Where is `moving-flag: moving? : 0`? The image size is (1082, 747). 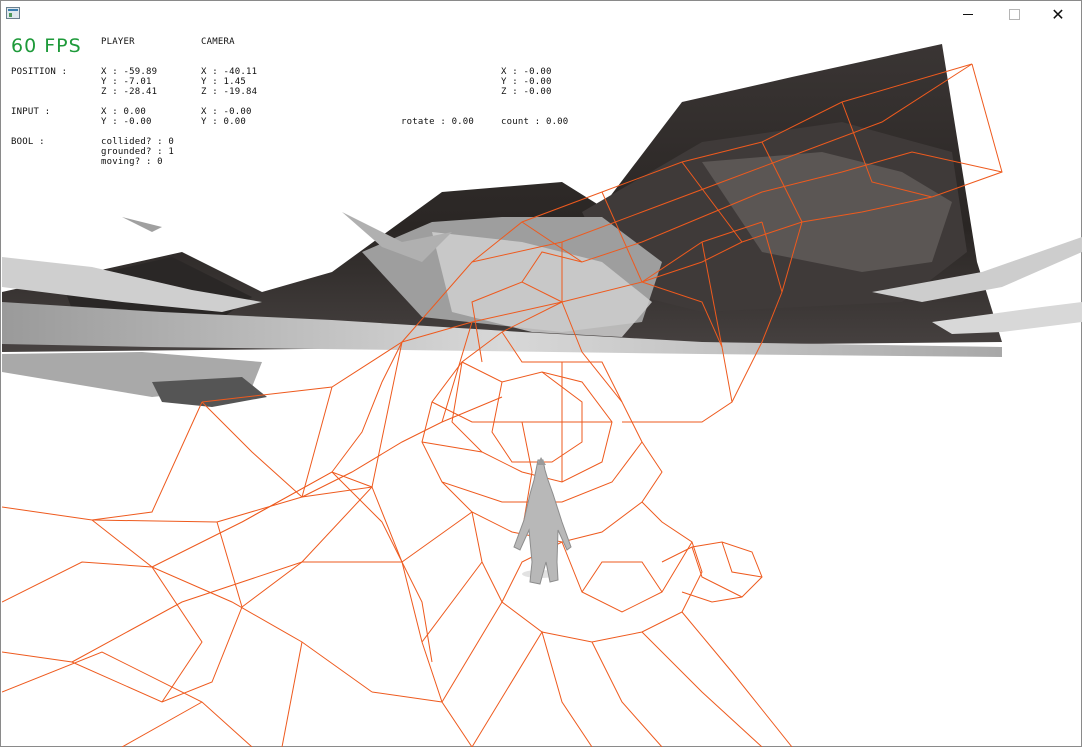 moving-flag: moving? : 0 is located at coordinates (132, 162).